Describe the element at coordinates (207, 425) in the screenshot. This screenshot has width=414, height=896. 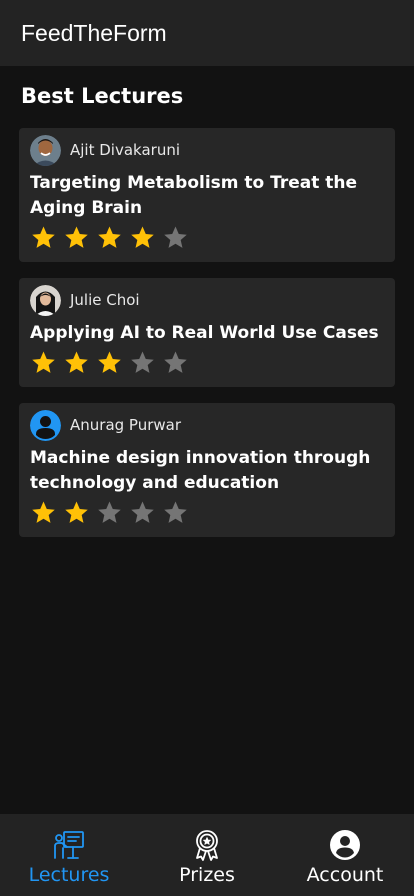
I see `author-row: Anurag Purwar` at that location.